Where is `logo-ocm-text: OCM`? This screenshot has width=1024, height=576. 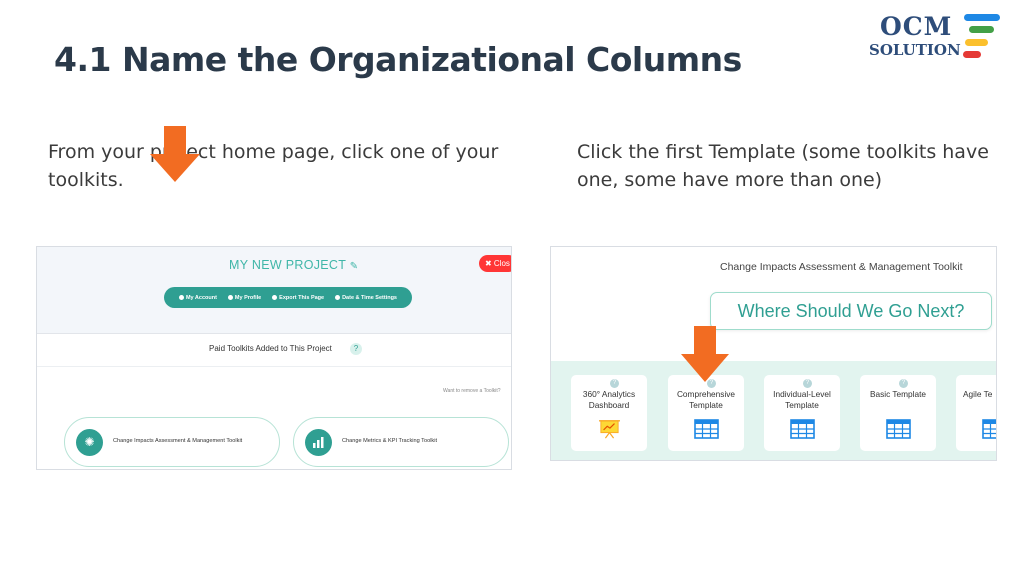
logo-ocm-text: OCM is located at coordinates (916, 26).